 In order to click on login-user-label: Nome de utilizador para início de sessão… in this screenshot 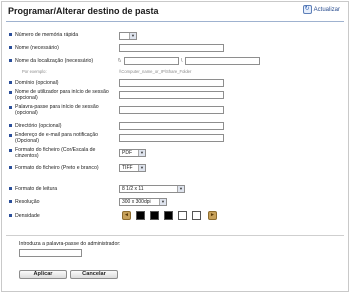, I will do `click(61, 95)`.